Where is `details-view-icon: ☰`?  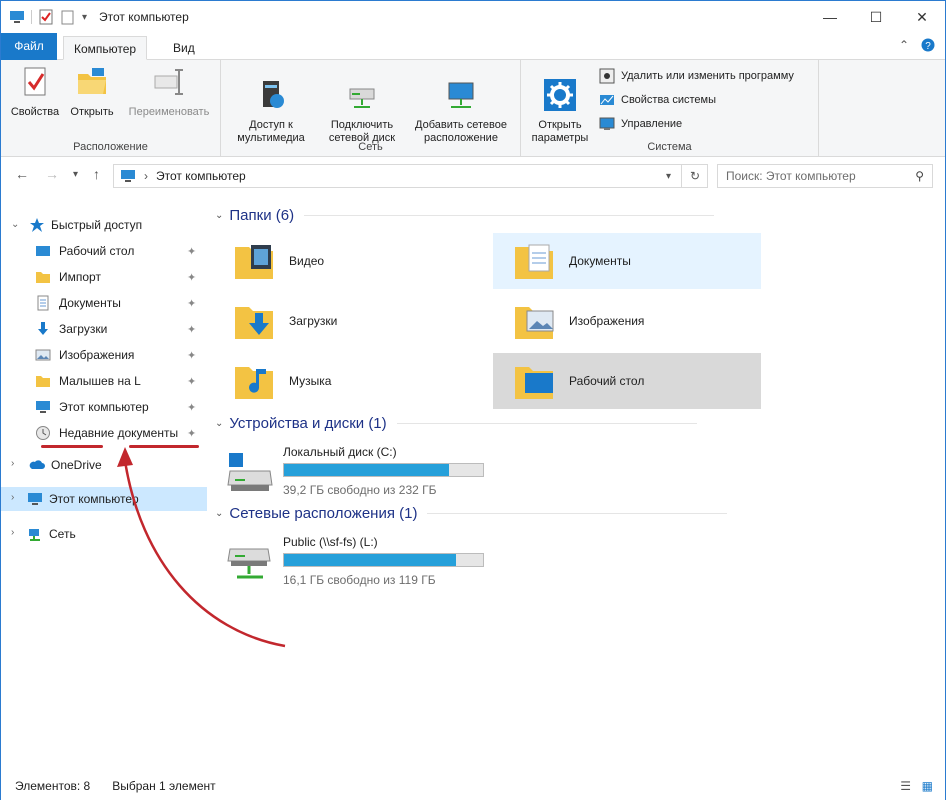
details-view-icon: ☰ is located at coordinates (905, 786).